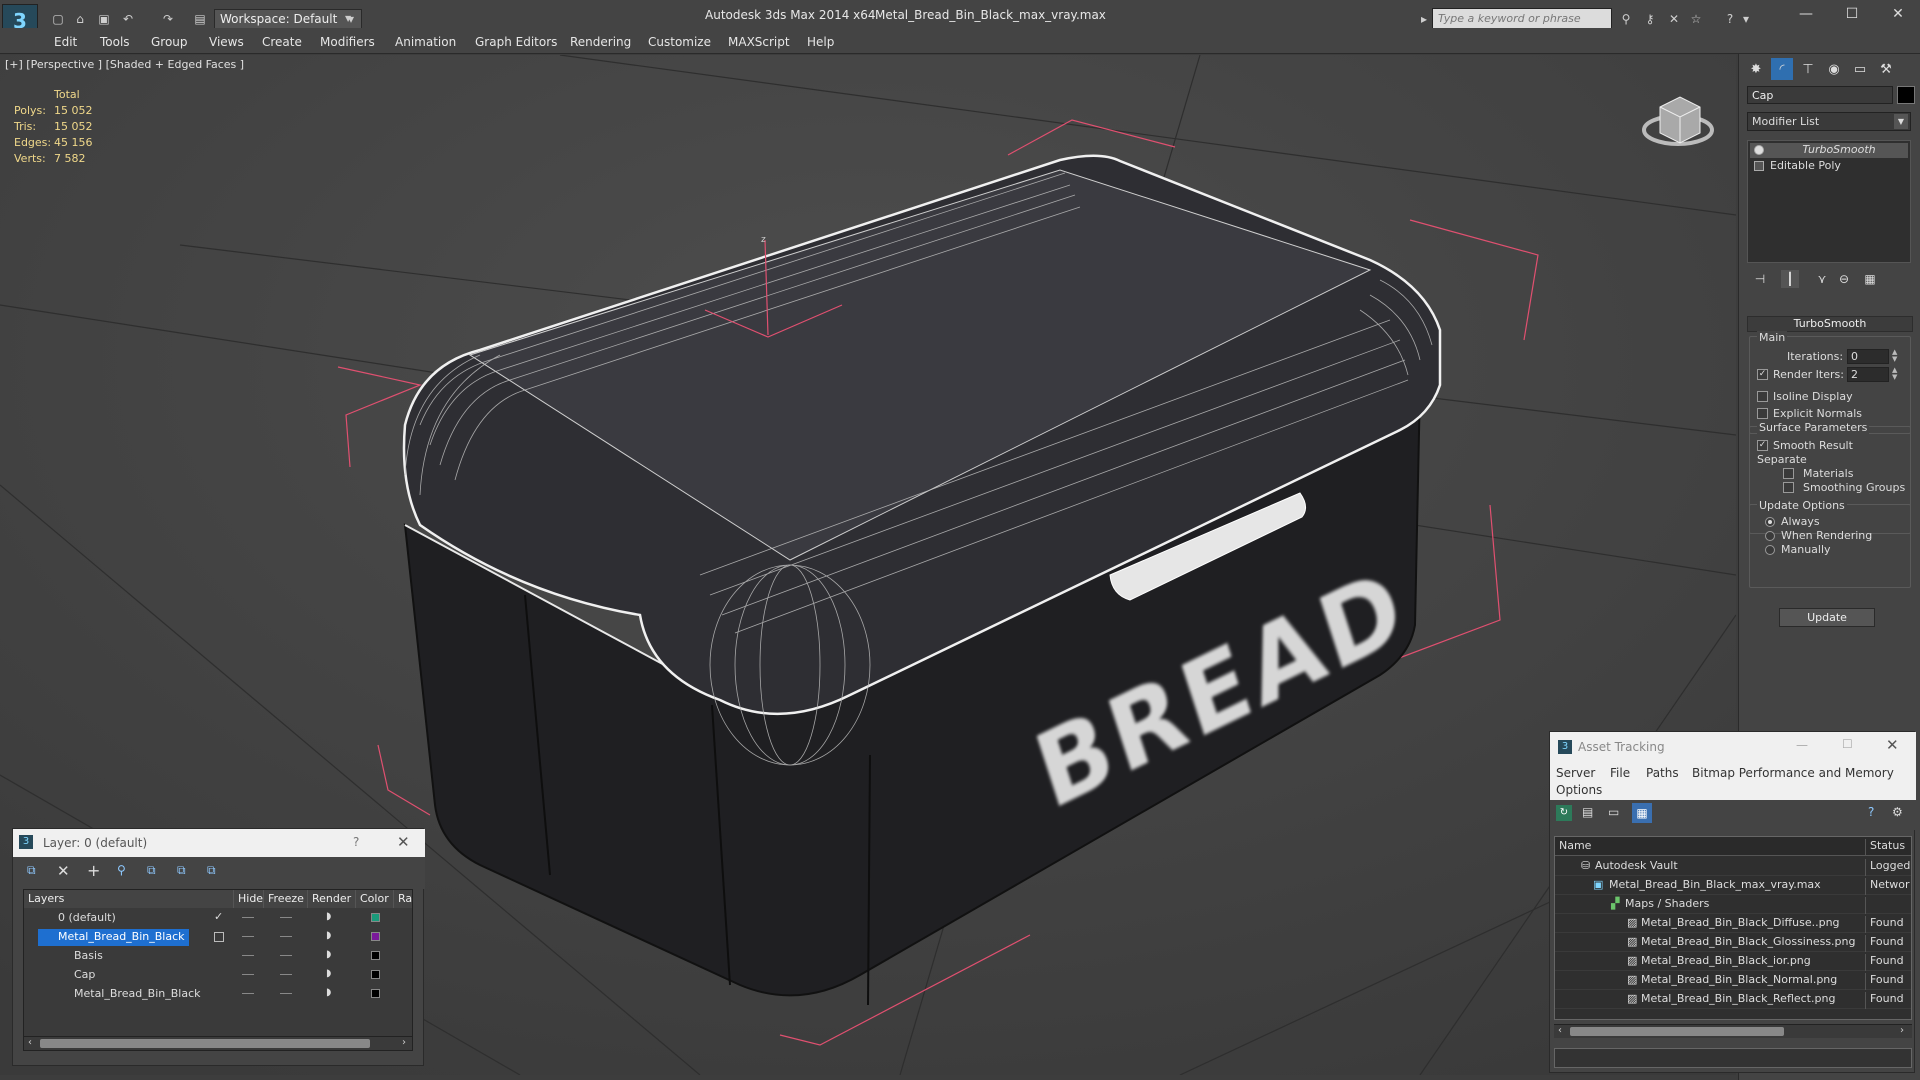 The height and width of the screenshot is (1080, 1920). I want to click on asset-name: Metal_Bread_Bin_Black_Glossiness.png, so click(1748, 941).